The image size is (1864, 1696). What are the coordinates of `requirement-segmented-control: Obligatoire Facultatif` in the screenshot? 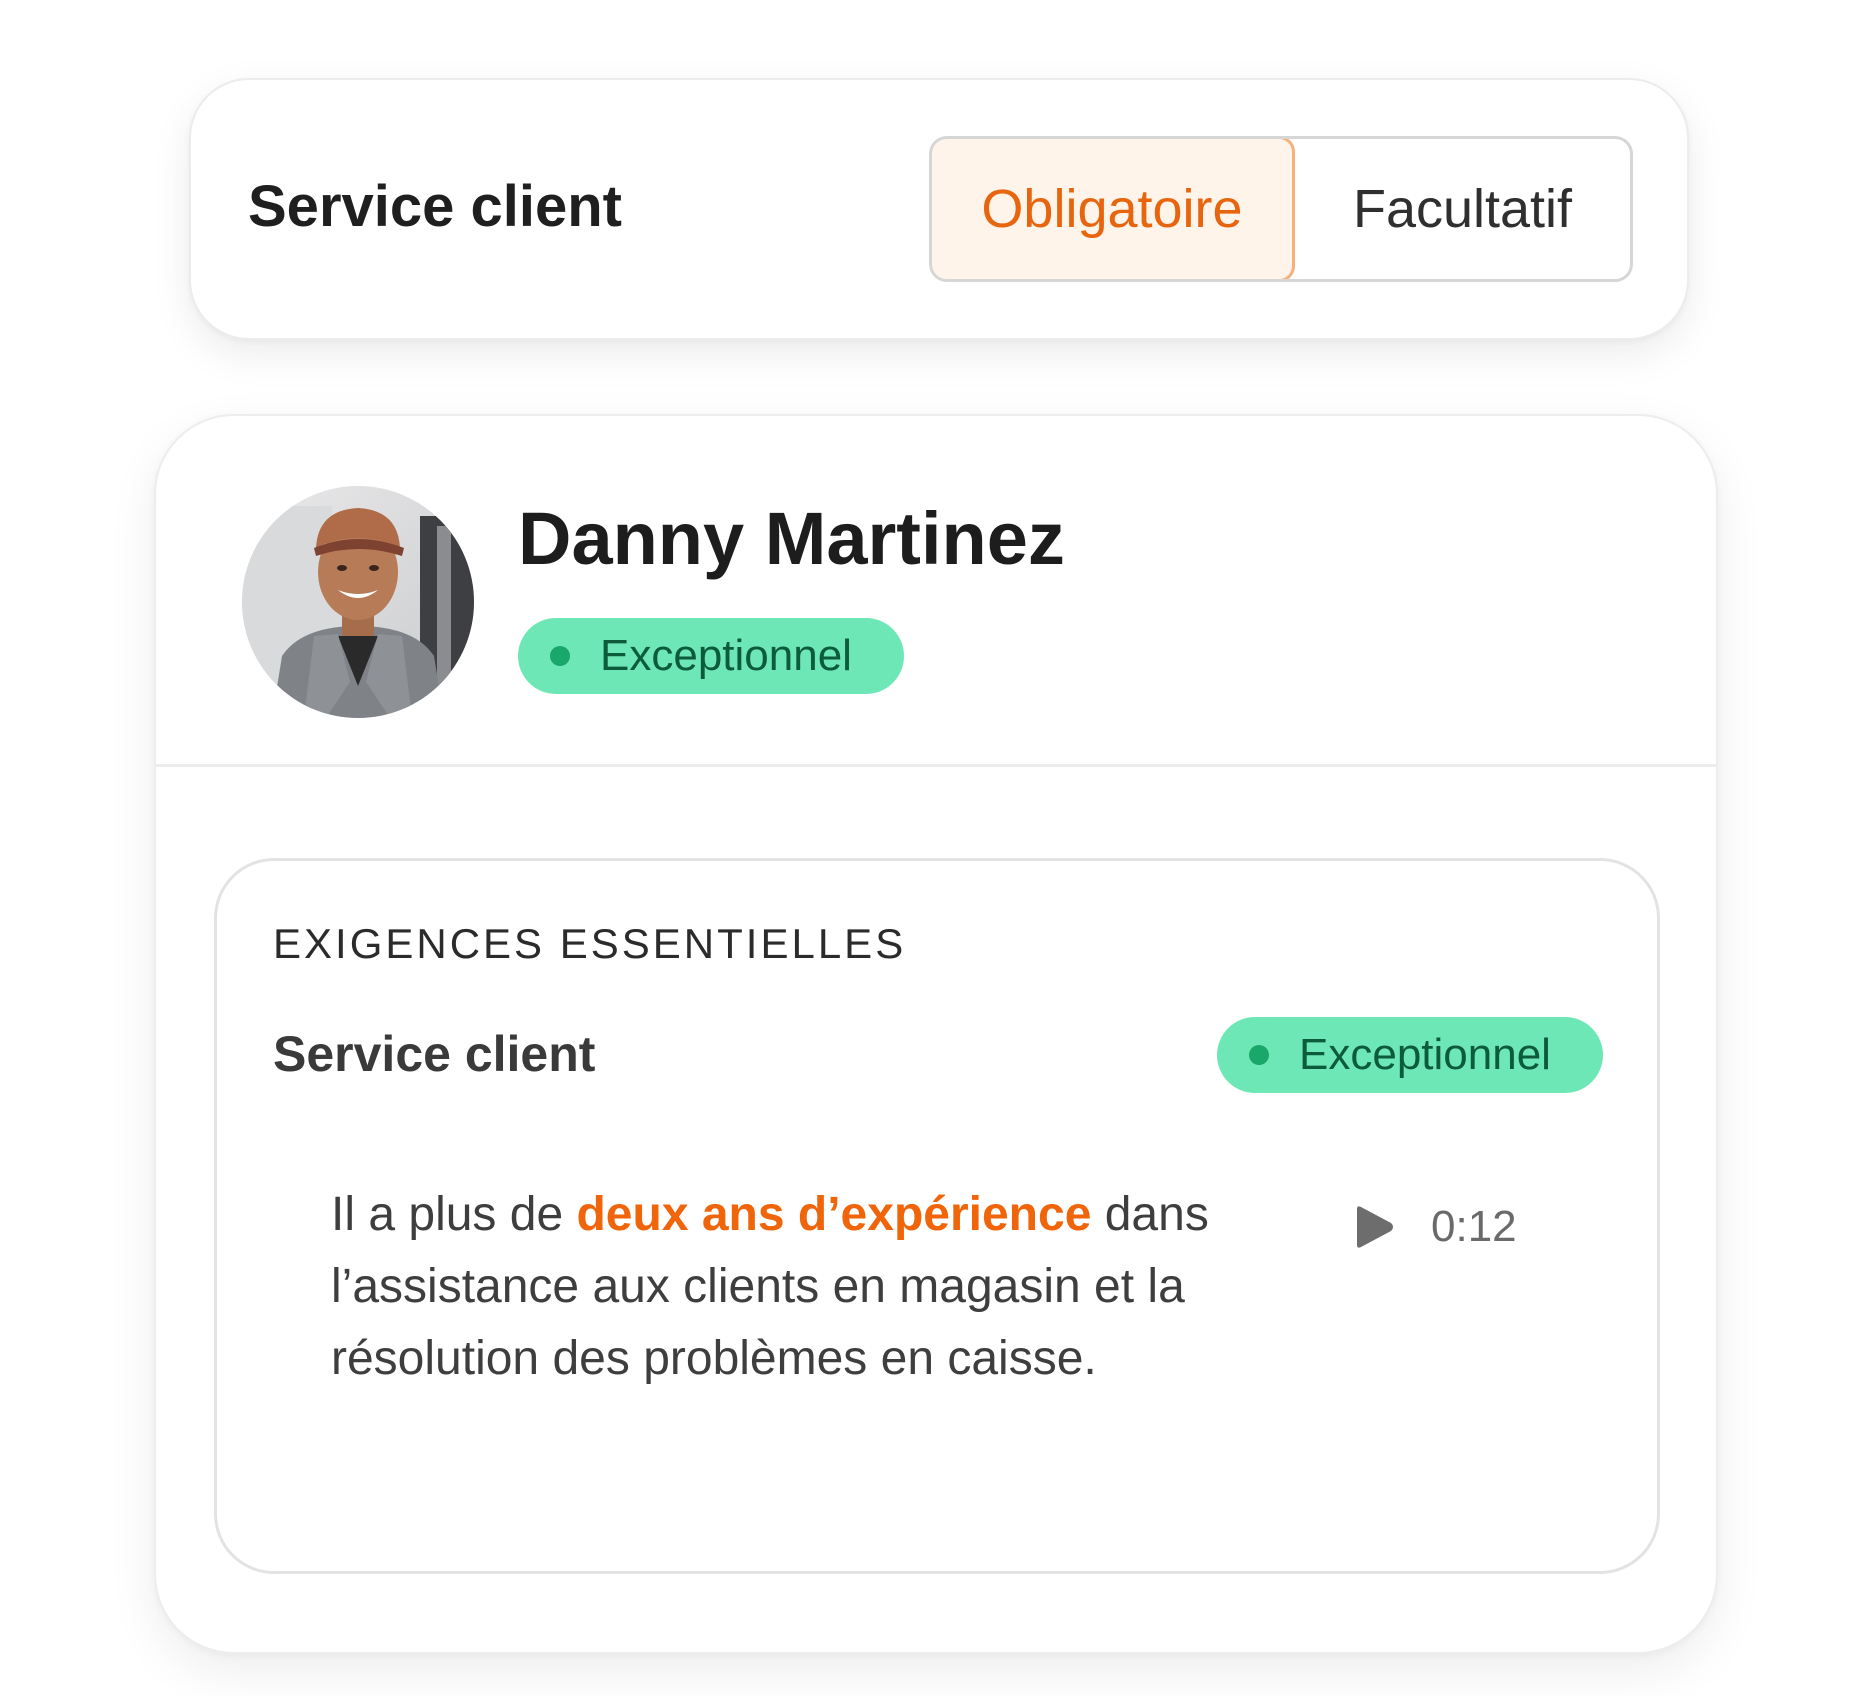 It's located at (1281, 209).